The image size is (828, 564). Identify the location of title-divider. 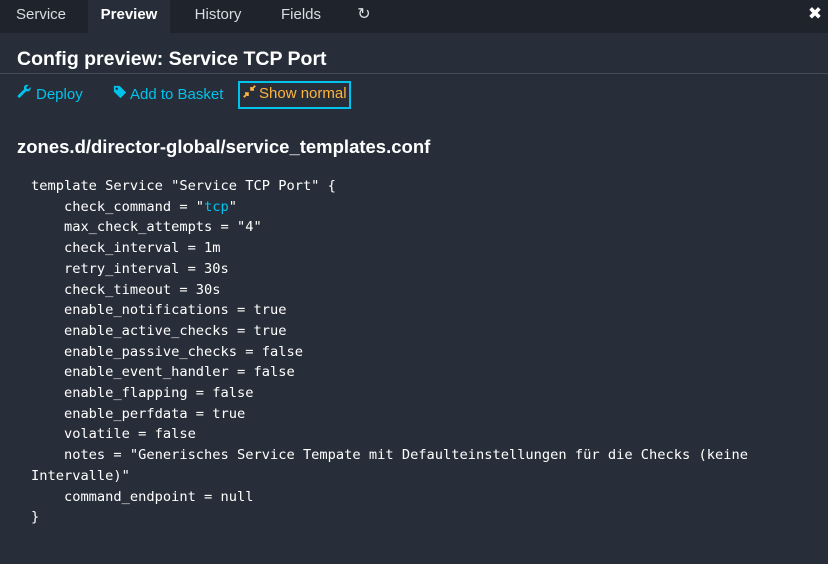
(414, 73).